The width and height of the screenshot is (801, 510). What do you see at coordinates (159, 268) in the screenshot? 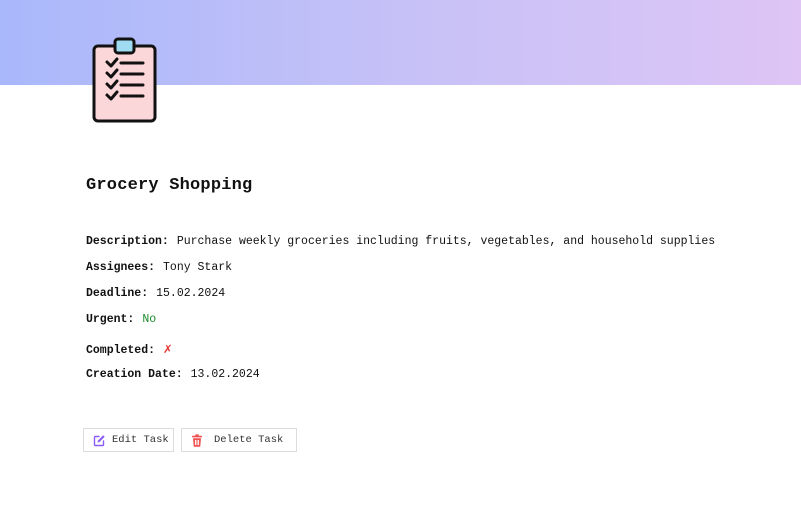
I see `assignees-row: Assignees: Tony Stark` at bounding box center [159, 268].